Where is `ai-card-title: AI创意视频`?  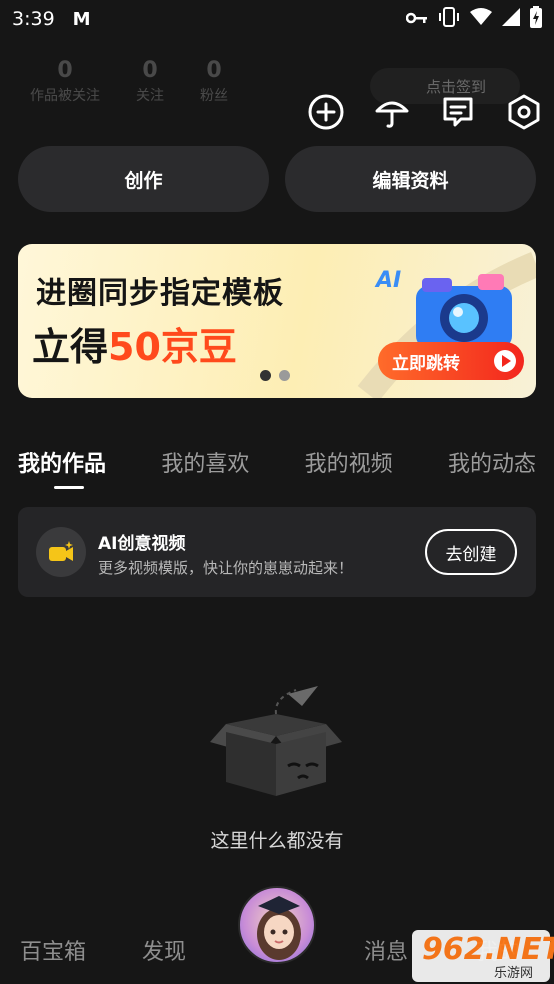
ai-card-title: AI创意视频 is located at coordinates (142, 544).